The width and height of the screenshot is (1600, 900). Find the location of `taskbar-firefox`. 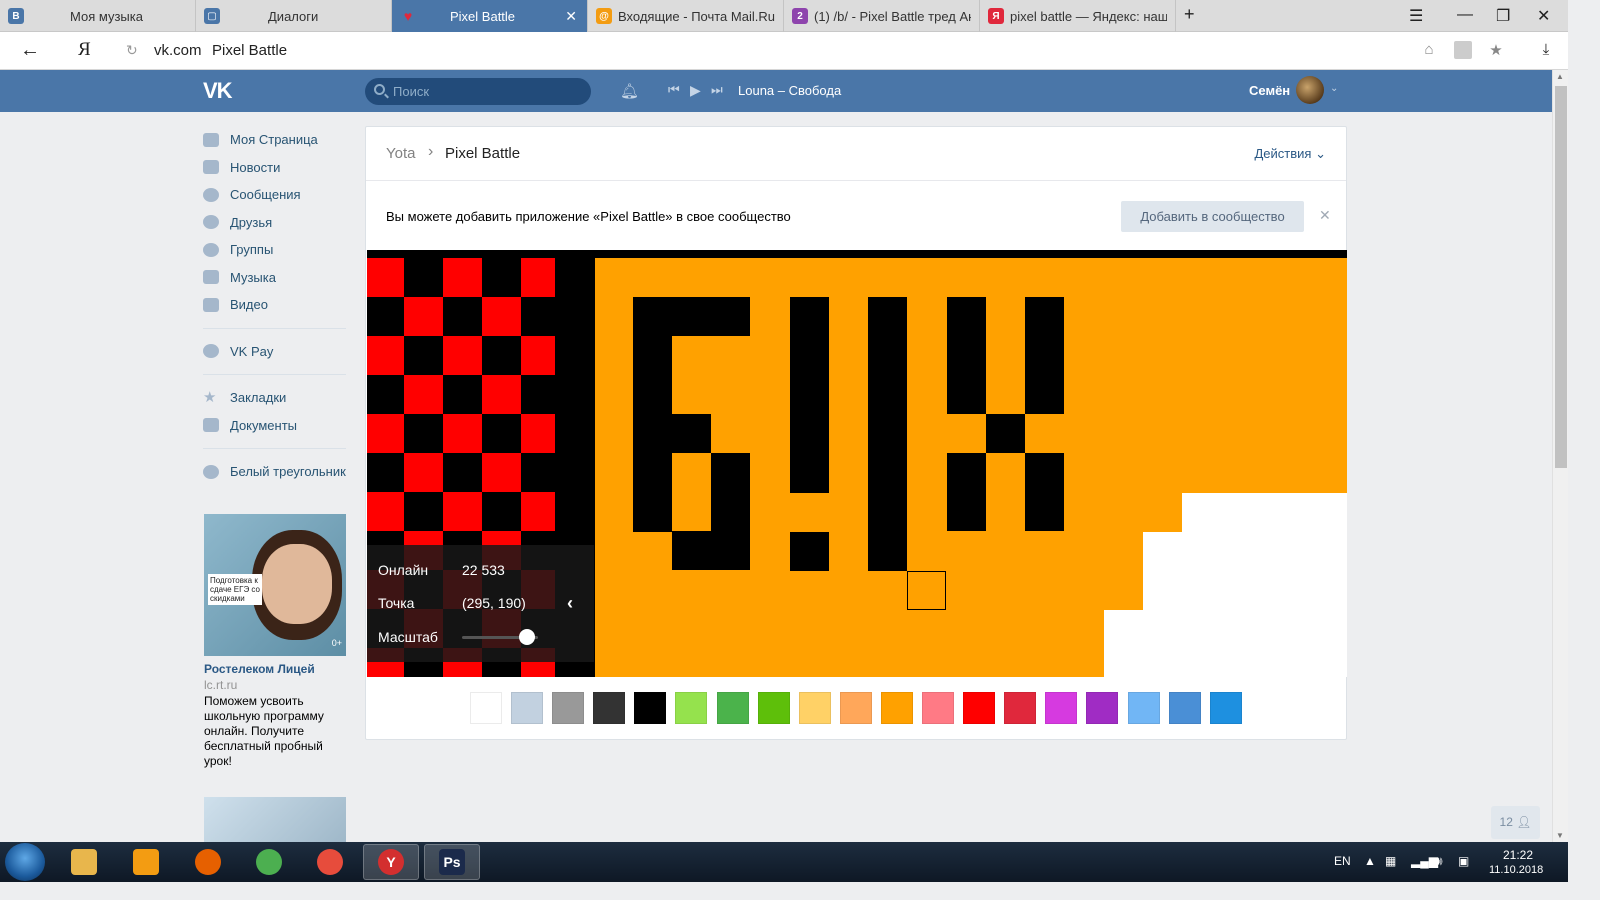

taskbar-firefox is located at coordinates (208, 862).